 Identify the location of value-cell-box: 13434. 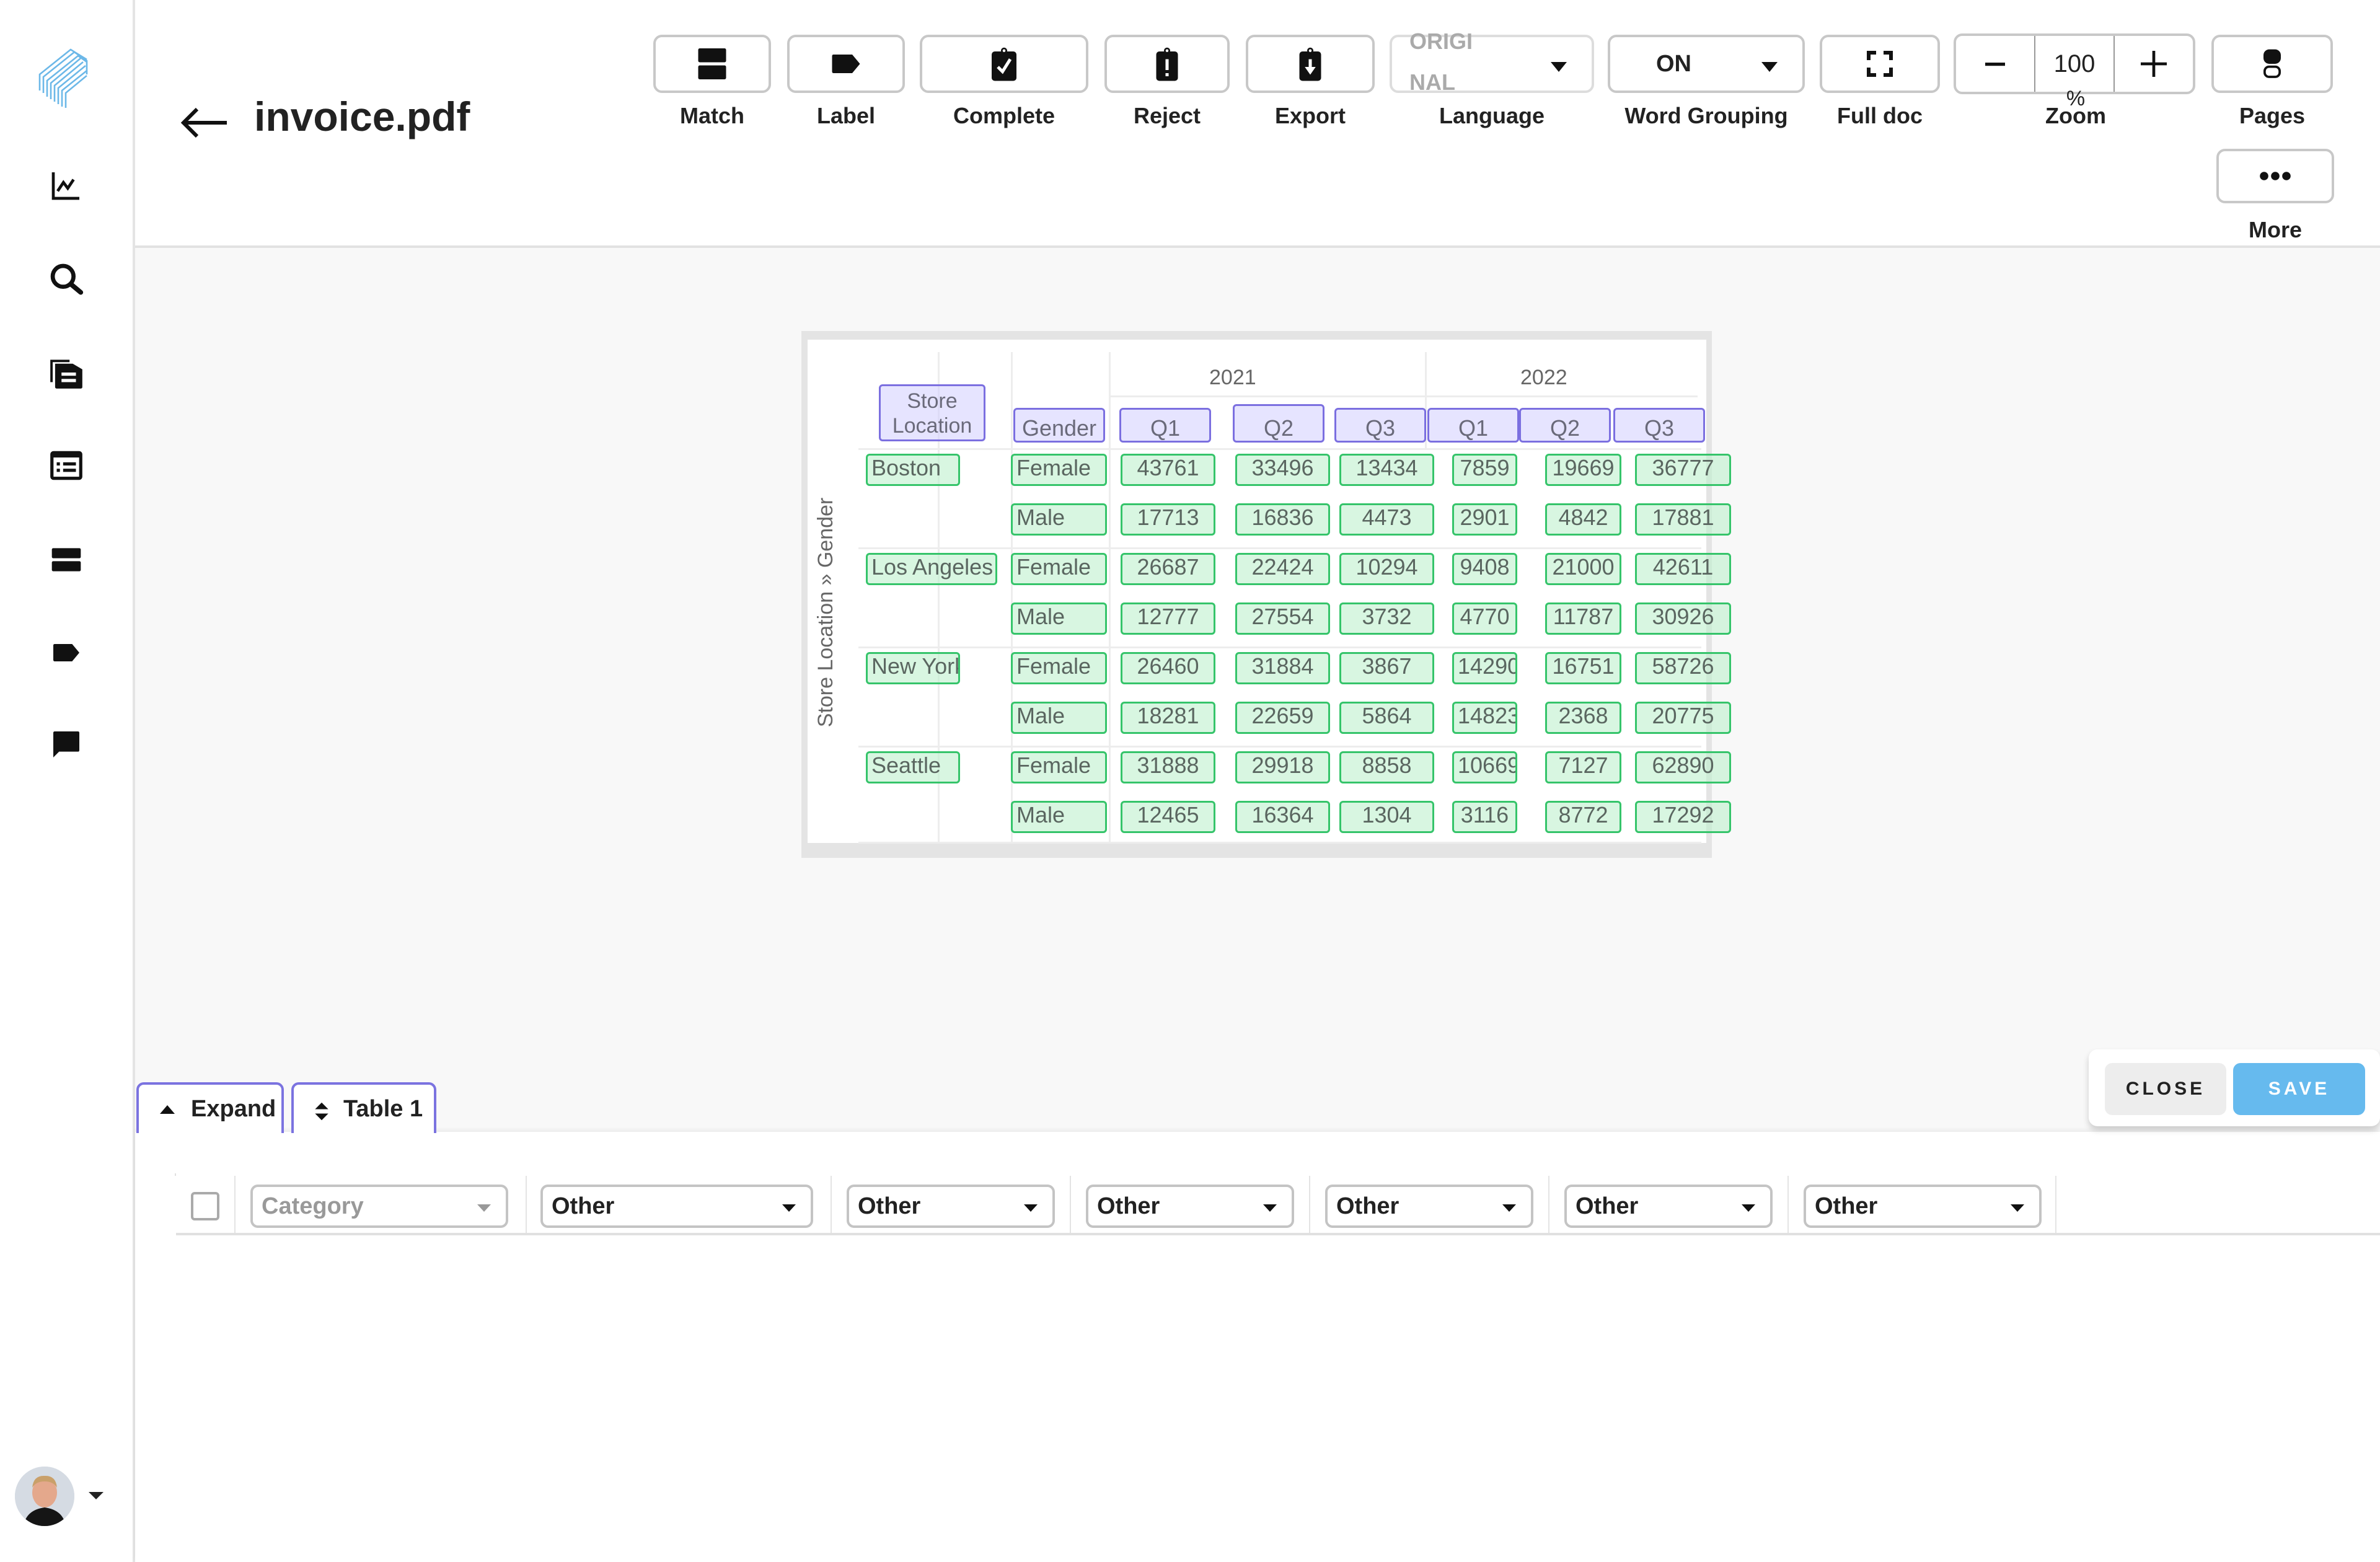
(1386, 470).